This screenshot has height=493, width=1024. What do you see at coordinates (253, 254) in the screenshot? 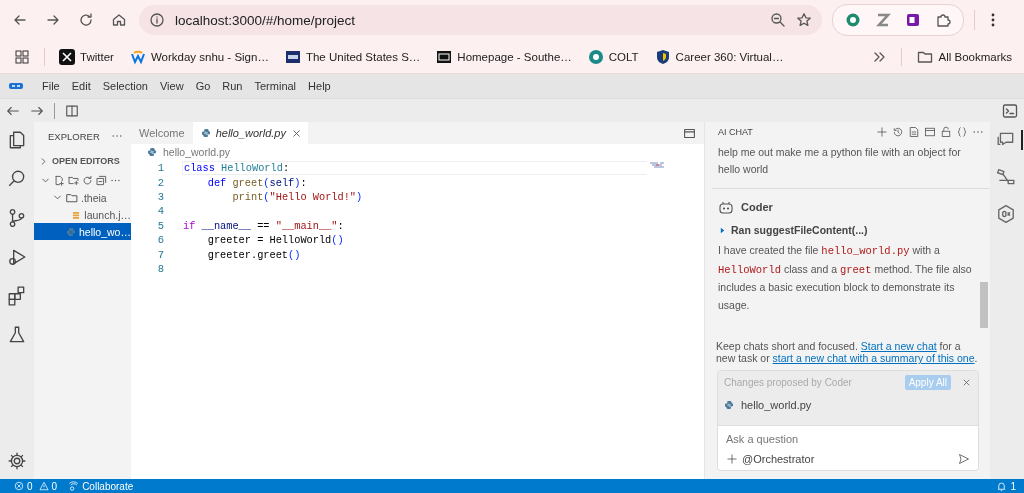
I see `code-line: greeter.greet()` at bounding box center [253, 254].